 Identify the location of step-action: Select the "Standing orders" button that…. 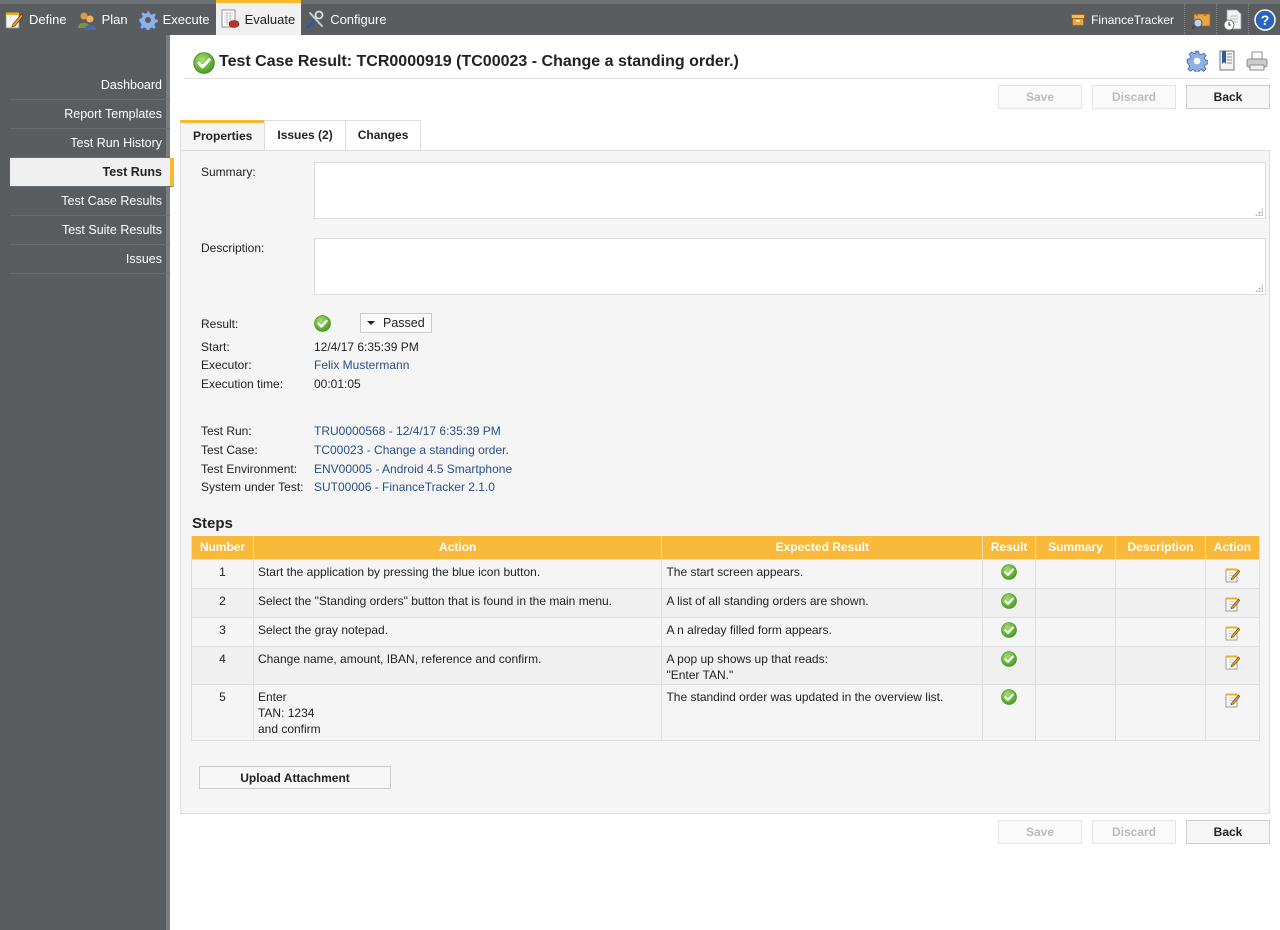
(457, 602).